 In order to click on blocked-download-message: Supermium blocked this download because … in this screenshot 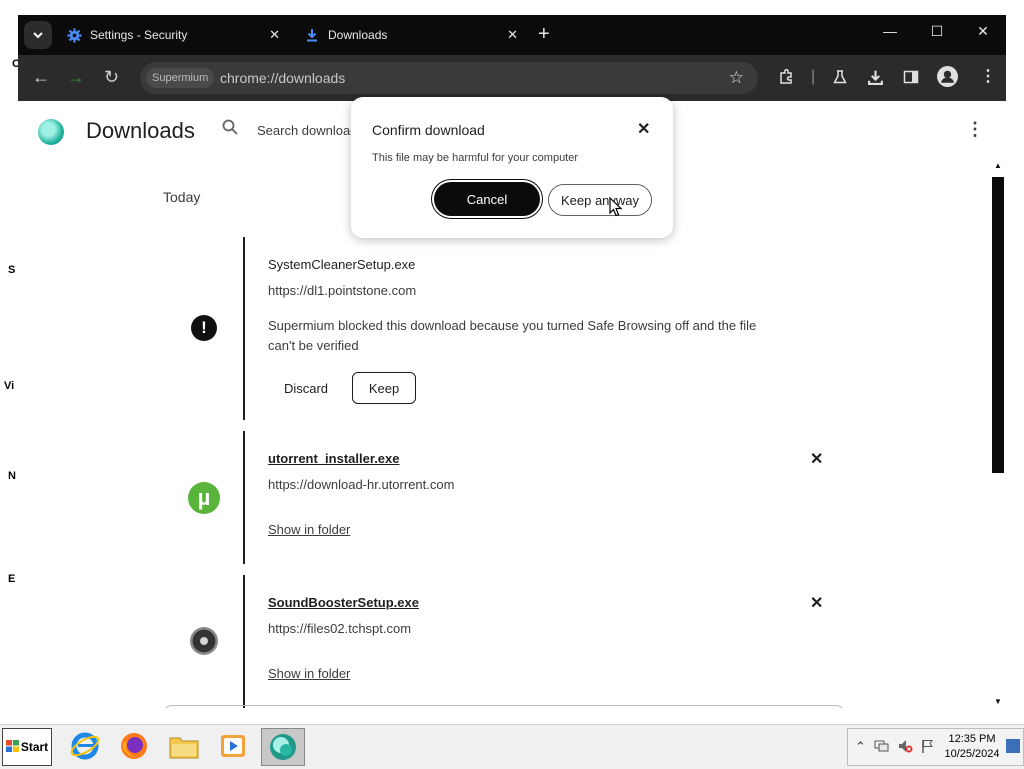, I will do `click(512, 335)`.